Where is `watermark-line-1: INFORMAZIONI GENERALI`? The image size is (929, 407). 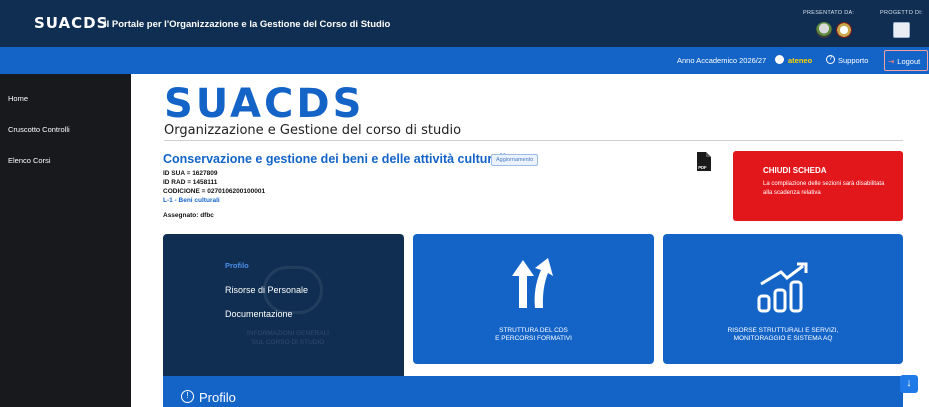
watermark-line-1: INFORMAZIONI GENERALI is located at coordinates (288, 333).